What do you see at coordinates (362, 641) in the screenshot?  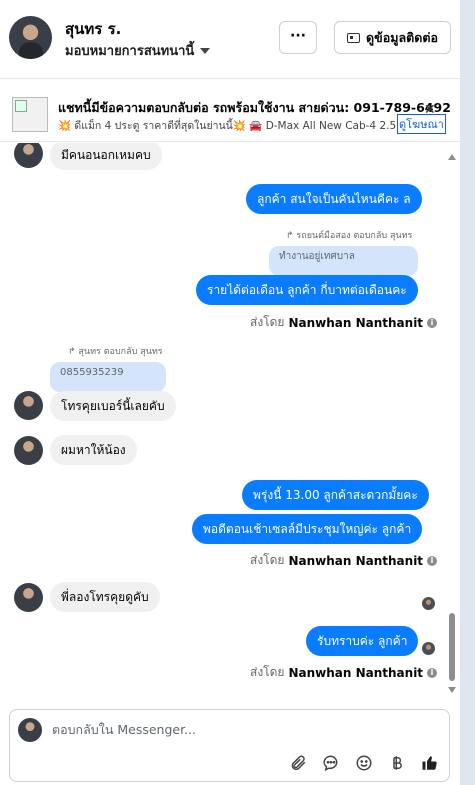 I see `outgoing-message: รับทราบค่ะ ลูกค้า` at bounding box center [362, 641].